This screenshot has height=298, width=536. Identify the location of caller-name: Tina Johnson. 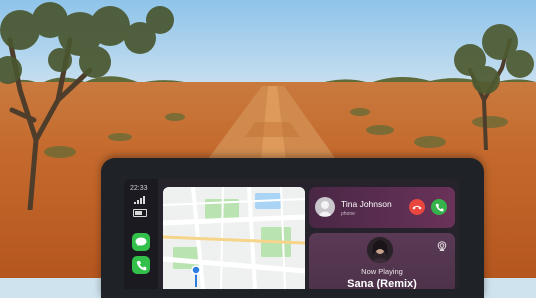
(366, 204).